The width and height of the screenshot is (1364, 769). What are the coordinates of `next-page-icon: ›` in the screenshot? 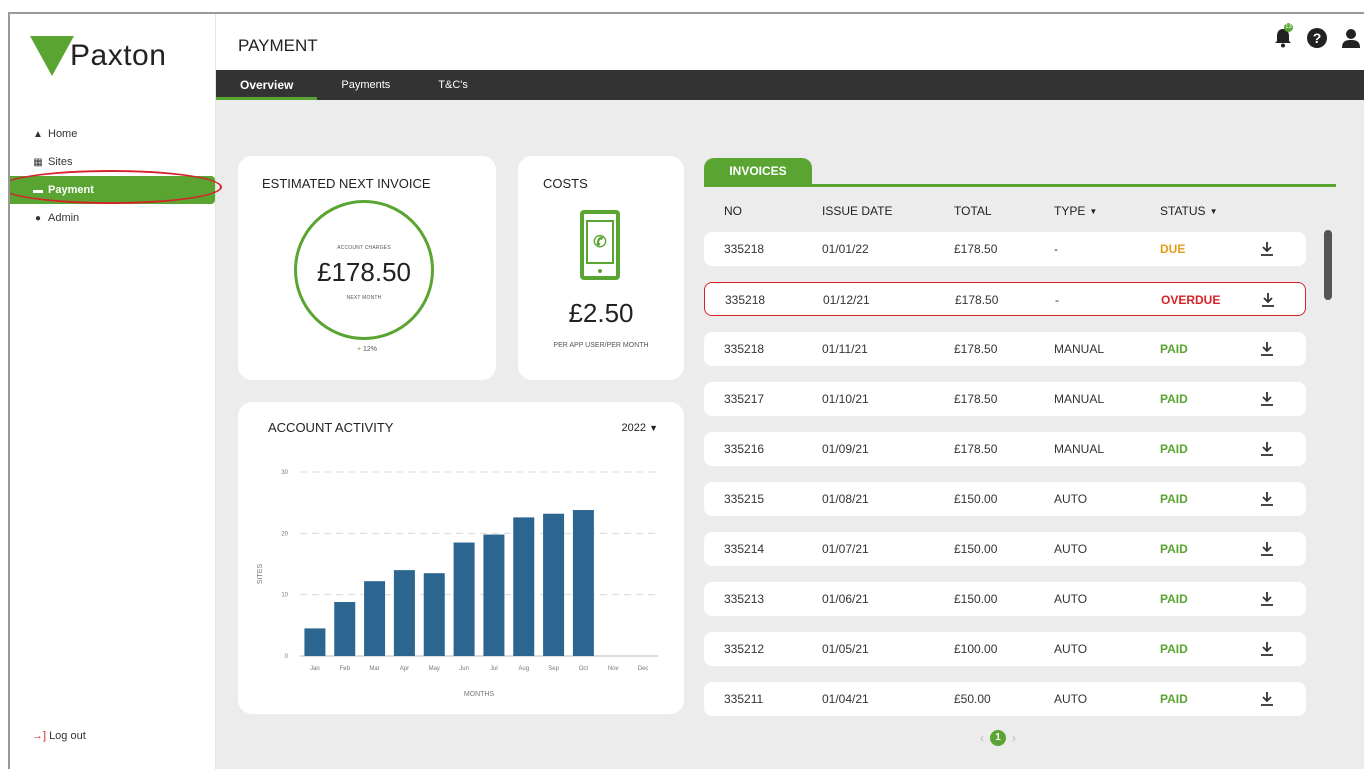 It's located at (1014, 738).